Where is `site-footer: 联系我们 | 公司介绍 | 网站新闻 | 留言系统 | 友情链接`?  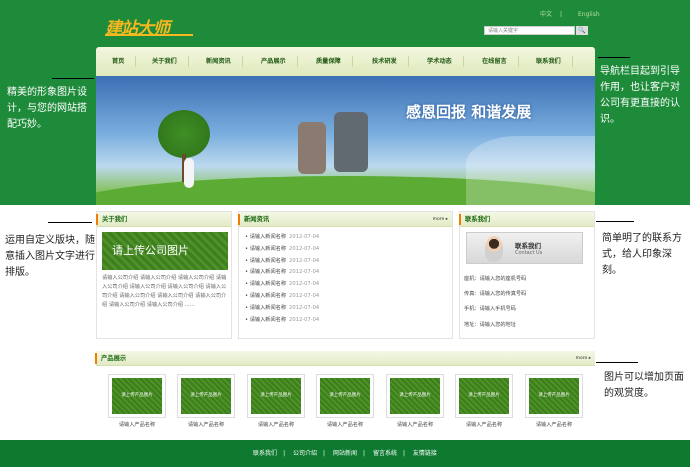
site-footer: 联系我们 | 公司介绍 | 网站新闻 | 留言系统 | 友情链接 is located at coordinates (345, 453).